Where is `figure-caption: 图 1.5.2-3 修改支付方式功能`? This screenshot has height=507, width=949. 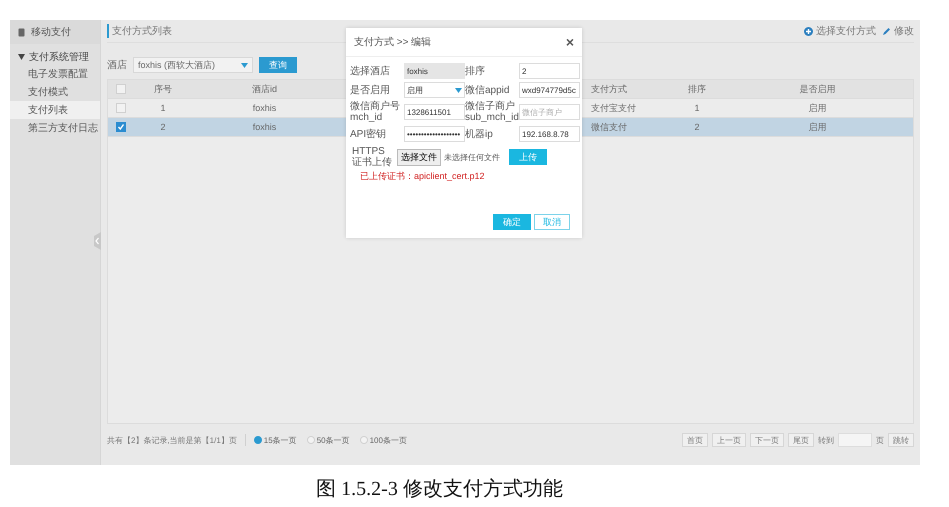
figure-caption: 图 1.5.2-3 修改支付方式功能 is located at coordinates (439, 489).